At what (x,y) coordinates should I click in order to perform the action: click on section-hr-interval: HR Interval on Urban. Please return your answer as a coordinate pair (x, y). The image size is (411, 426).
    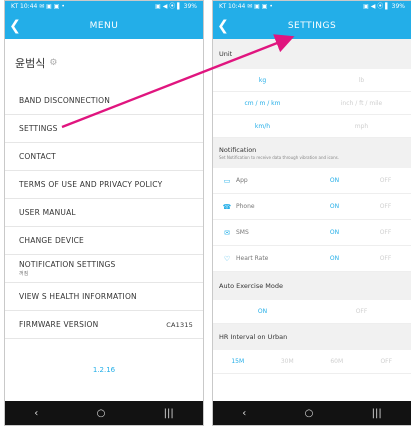
    Looking at the image, I should click on (312, 337).